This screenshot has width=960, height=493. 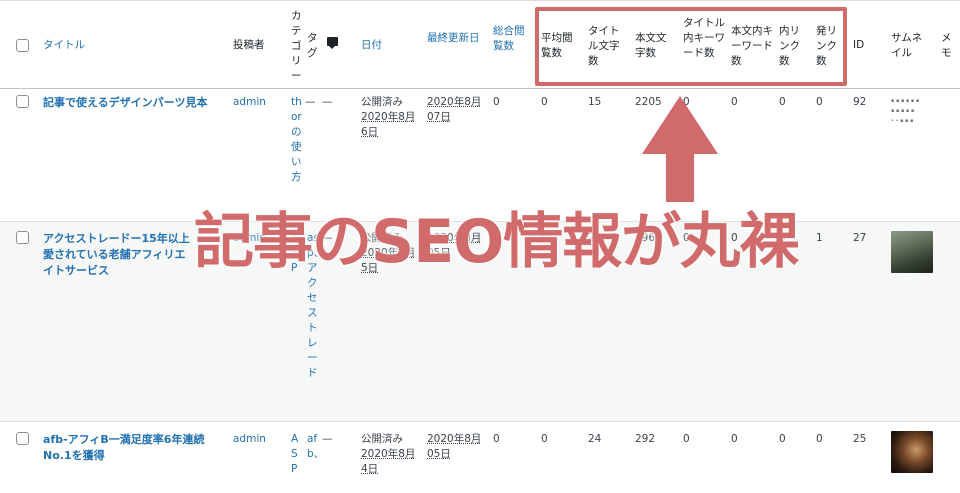 What do you see at coordinates (595, 102) in the screenshot?
I see `post-title-chars: 15` at bounding box center [595, 102].